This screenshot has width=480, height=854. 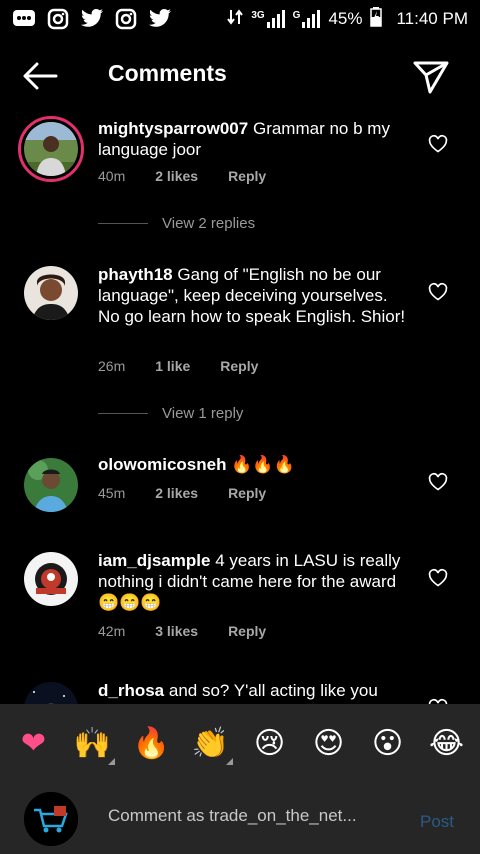 I want to click on comment-content: 🔥🔥🔥, so click(x=263, y=465).